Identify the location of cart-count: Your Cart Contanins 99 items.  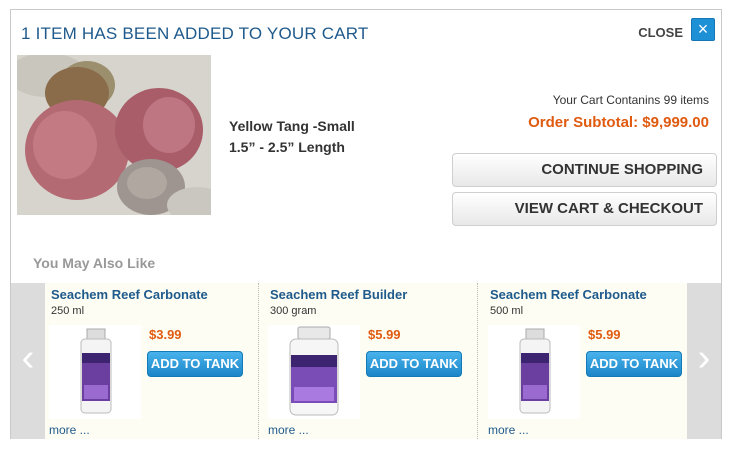
(630, 100).